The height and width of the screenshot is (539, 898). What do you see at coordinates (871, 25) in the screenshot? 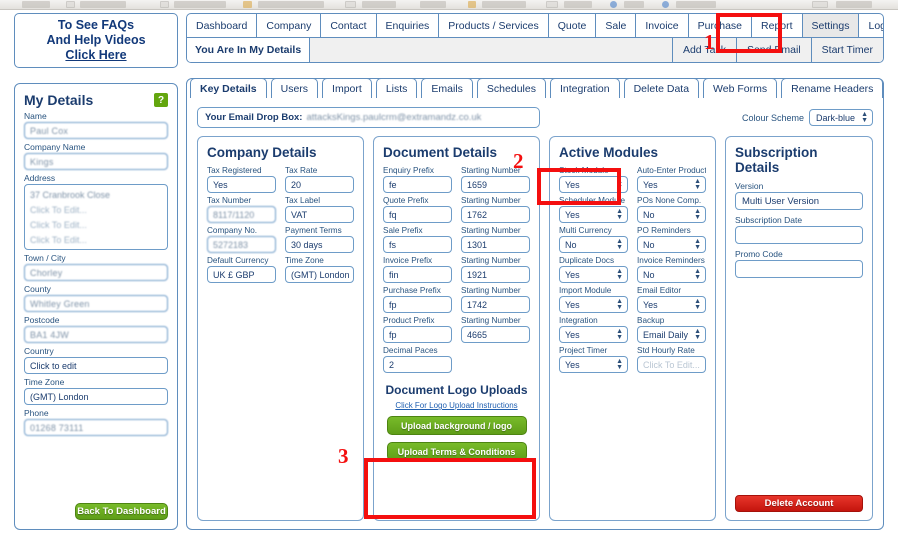
I see `nav-item-log-out: Log Out` at bounding box center [871, 25].